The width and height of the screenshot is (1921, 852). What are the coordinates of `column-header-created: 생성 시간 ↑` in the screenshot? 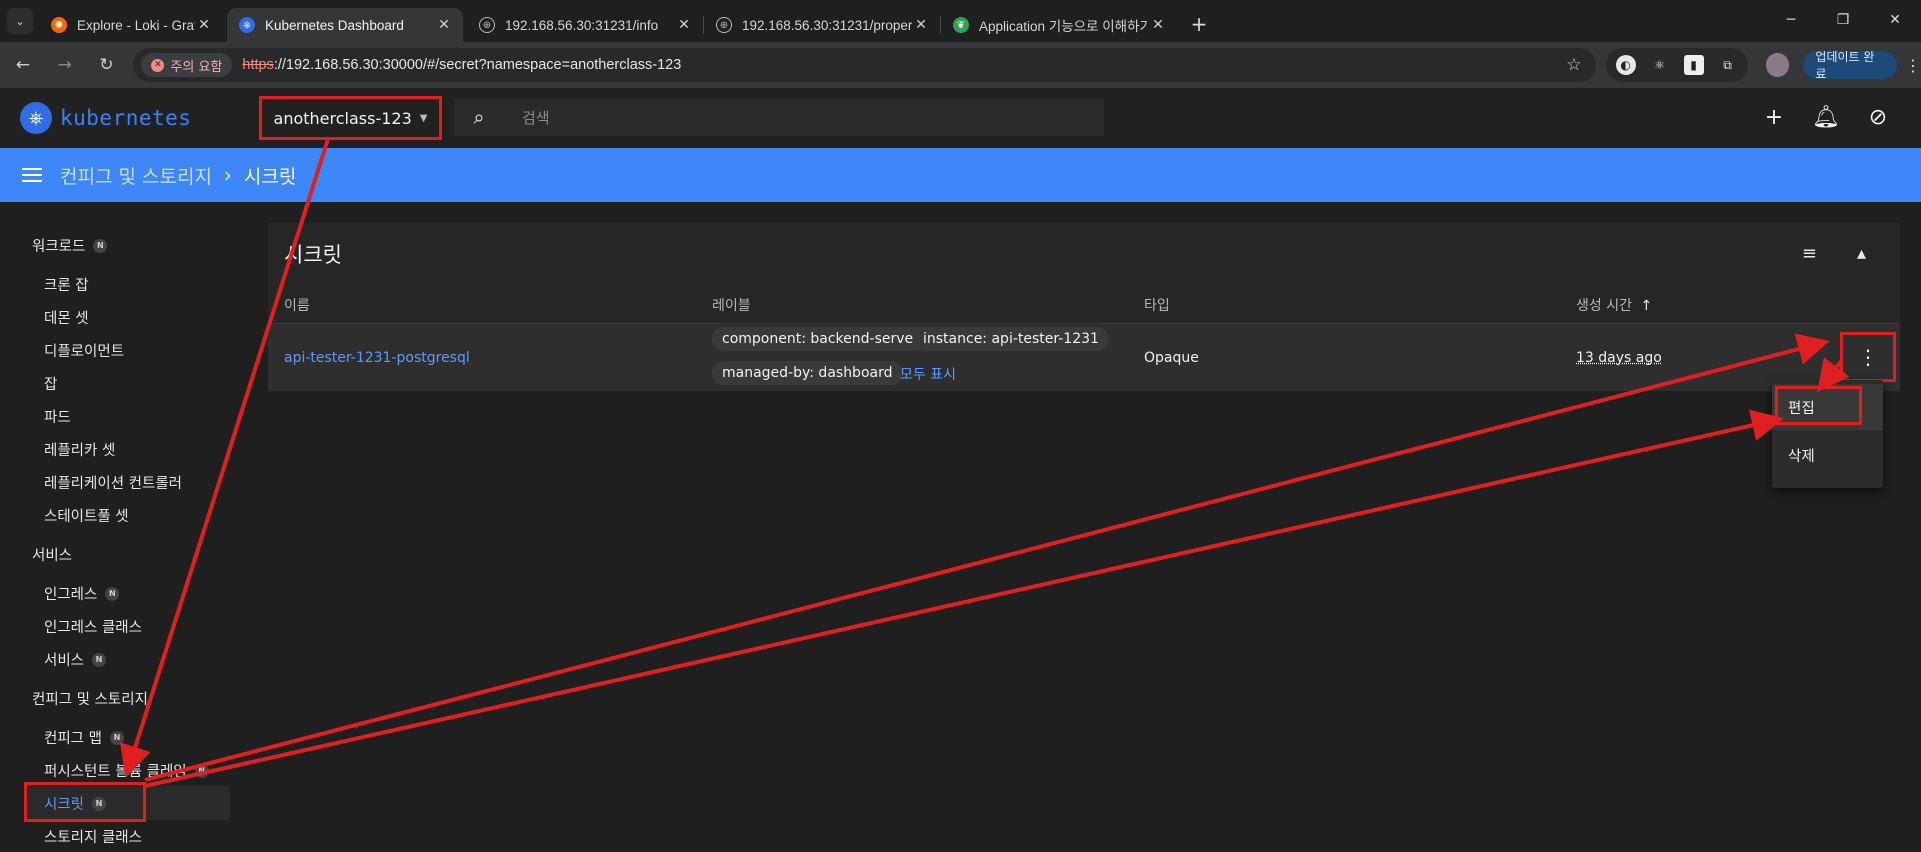 It's located at (1614, 305).